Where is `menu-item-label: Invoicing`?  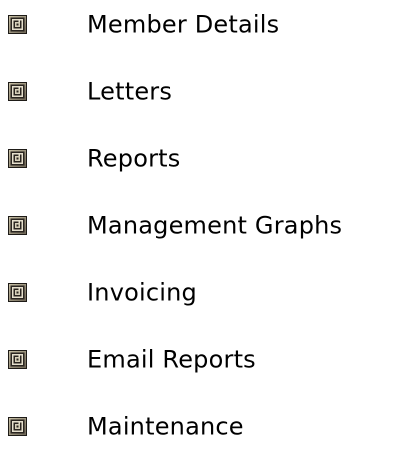
menu-item-label: Invoicing is located at coordinates (142, 292).